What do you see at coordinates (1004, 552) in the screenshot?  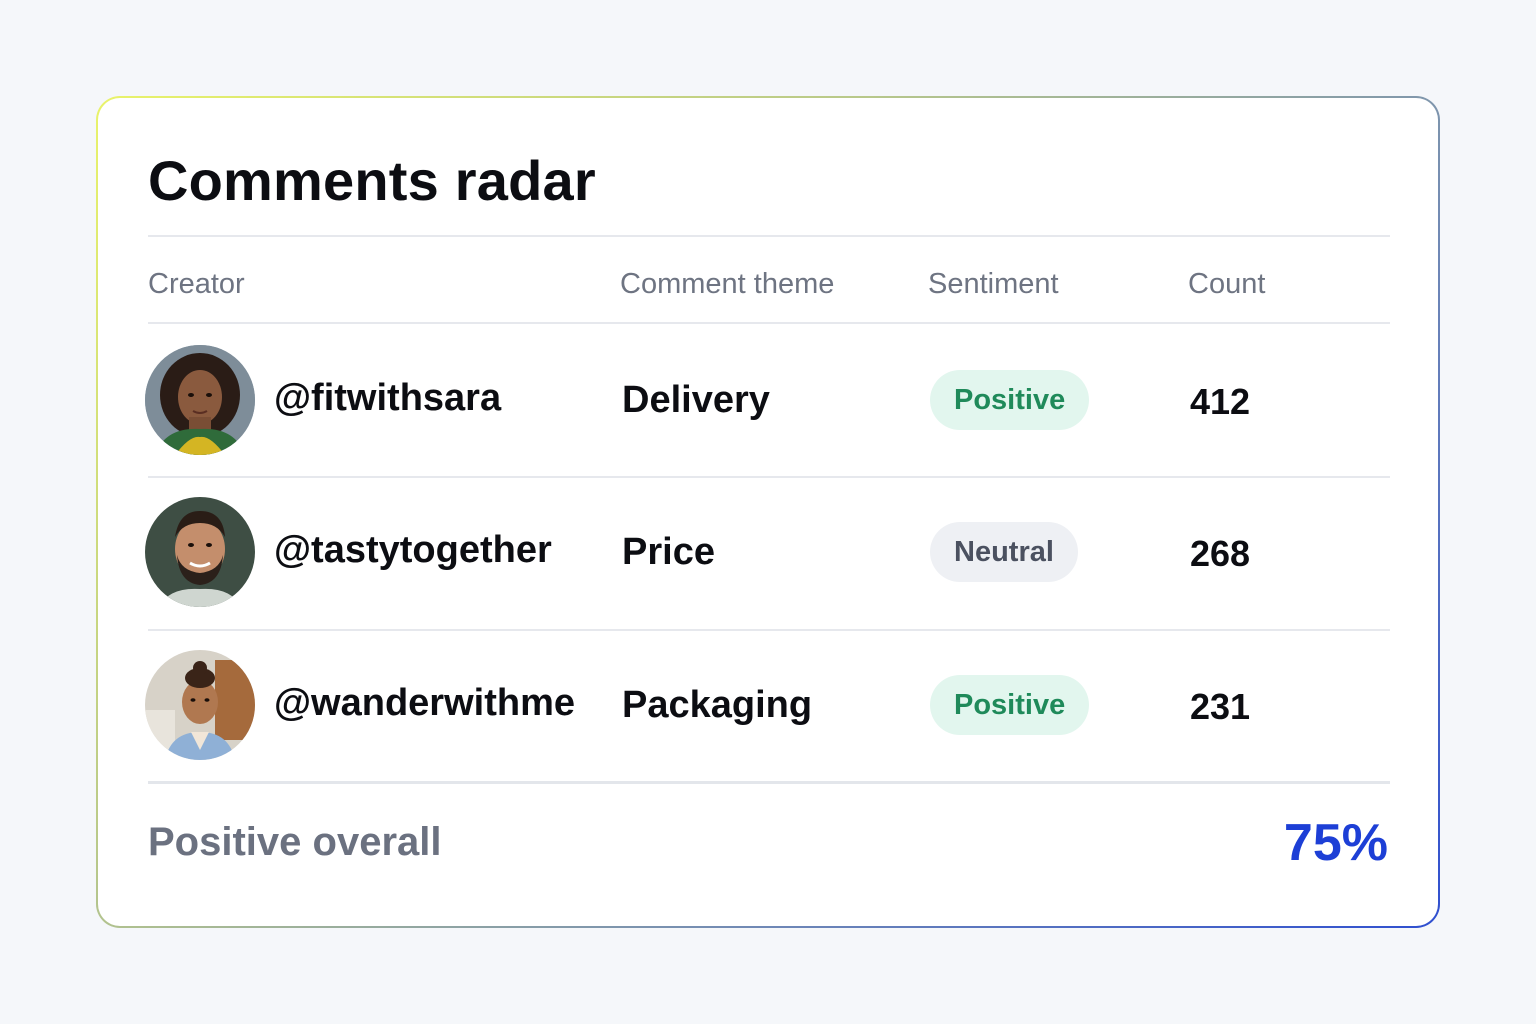 I see `sentiment-badge: Neutral` at bounding box center [1004, 552].